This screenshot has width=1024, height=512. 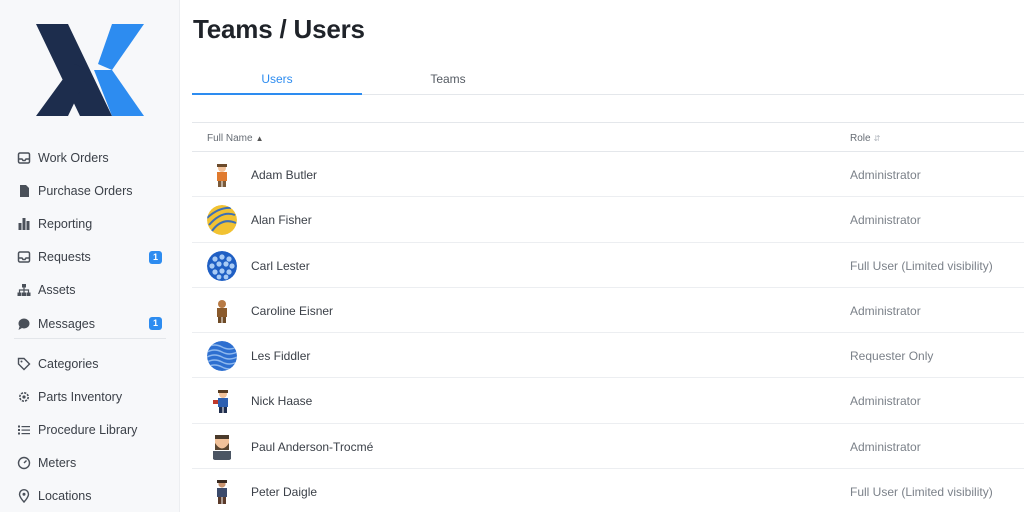 What do you see at coordinates (222, 492) in the screenshot?
I see `figure-dark-icon` at bounding box center [222, 492].